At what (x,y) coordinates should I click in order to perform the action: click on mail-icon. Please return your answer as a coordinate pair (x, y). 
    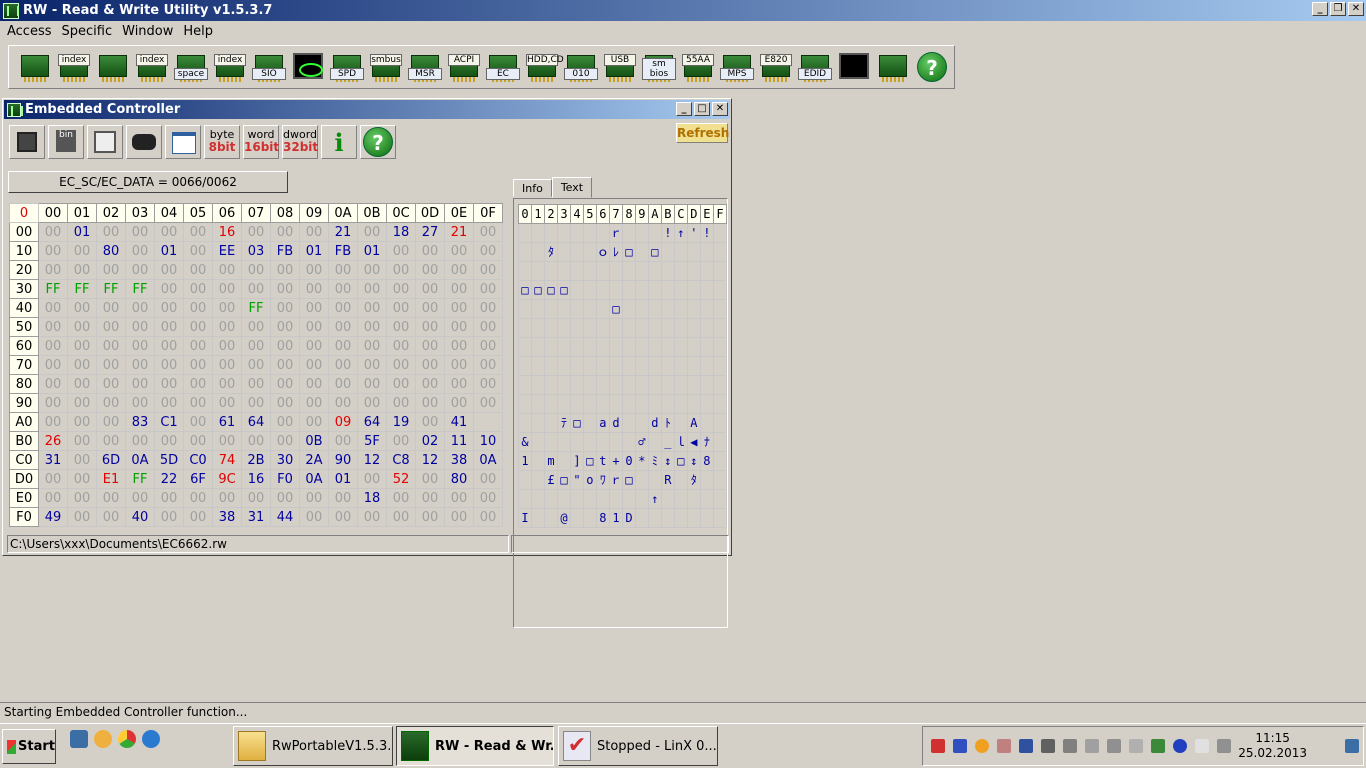
    Looking at the image, I should click on (103, 739).